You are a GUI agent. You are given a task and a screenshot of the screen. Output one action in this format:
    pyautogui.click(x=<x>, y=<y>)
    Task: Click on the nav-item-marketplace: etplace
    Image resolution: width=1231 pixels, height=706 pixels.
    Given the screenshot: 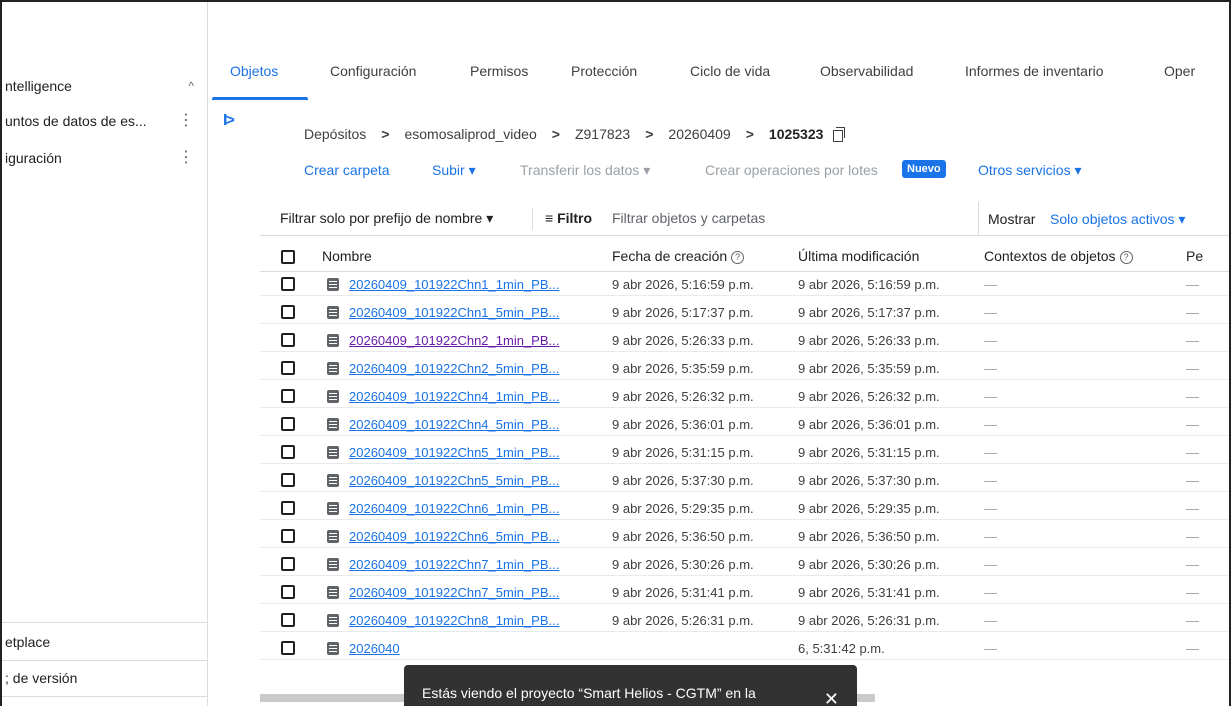 What is the action you would take?
    pyautogui.click(x=105, y=642)
    